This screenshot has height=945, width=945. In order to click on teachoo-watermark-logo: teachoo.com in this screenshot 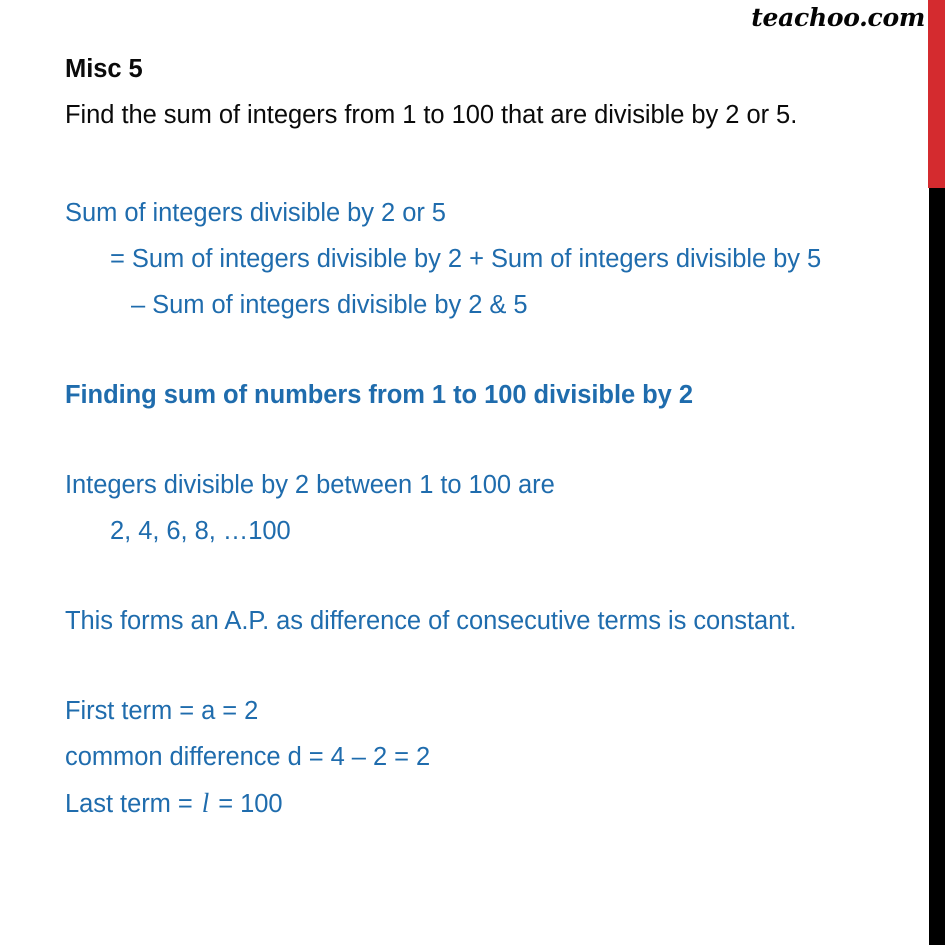, I will do `click(838, 17)`.